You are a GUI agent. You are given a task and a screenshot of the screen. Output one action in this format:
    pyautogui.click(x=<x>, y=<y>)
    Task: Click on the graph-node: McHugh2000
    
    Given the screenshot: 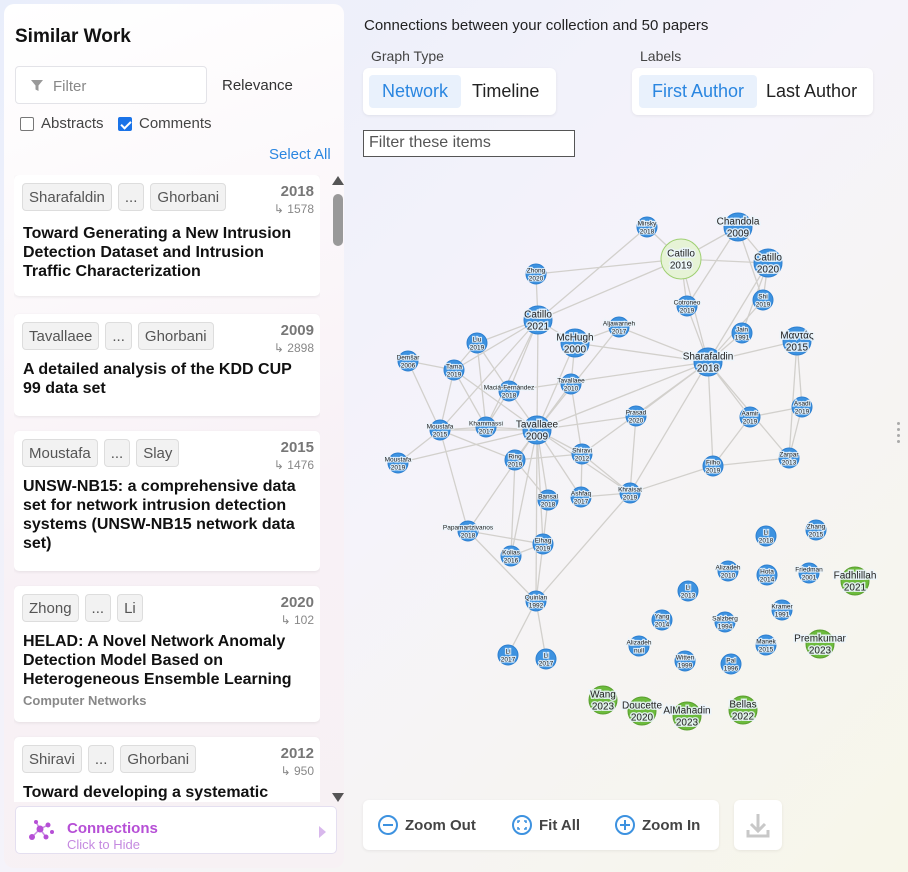 What is the action you would take?
    pyautogui.click(x=575, y=343)
    